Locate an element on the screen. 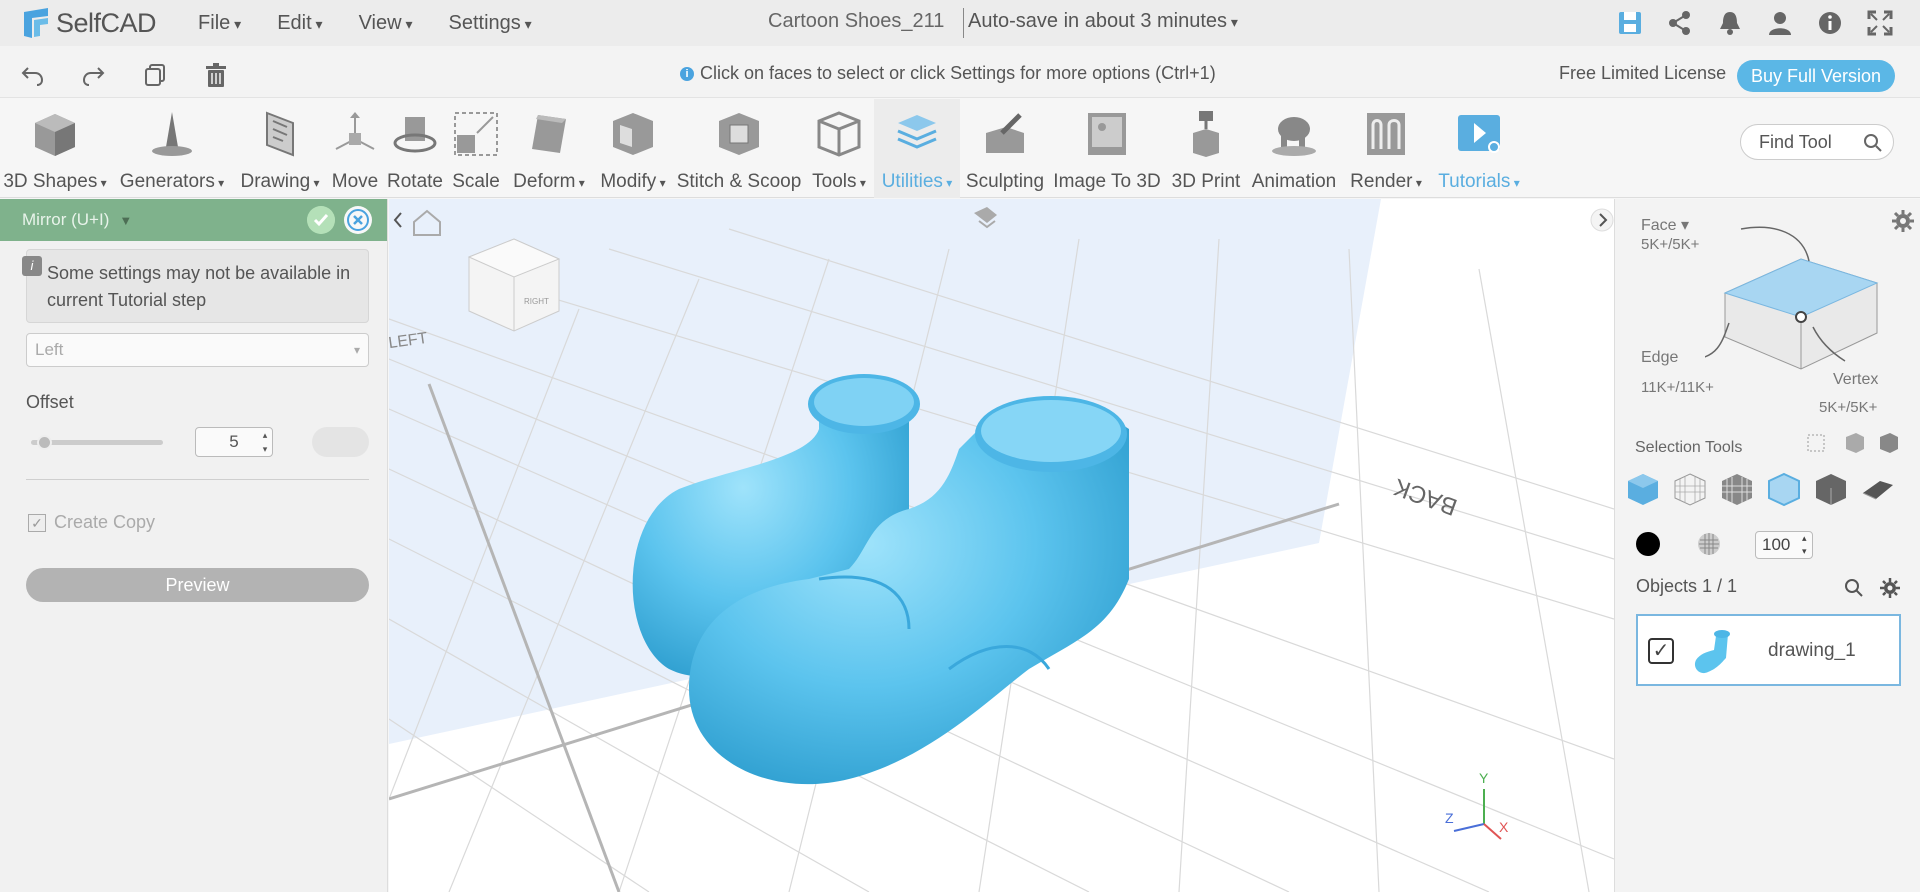 This screenshot has width=1920, height=892. selection-mode-cube-diagram is located at coordinates (1810, 298).